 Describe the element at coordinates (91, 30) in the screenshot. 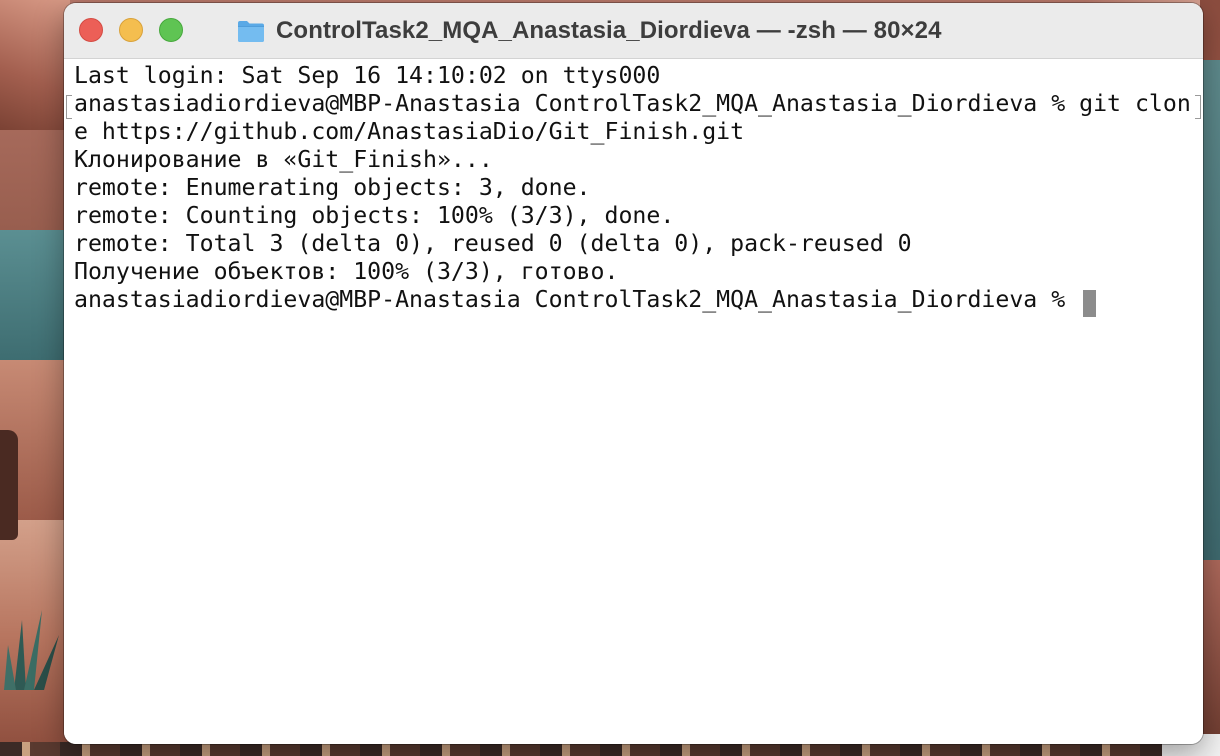

I see `close-button` at that location.